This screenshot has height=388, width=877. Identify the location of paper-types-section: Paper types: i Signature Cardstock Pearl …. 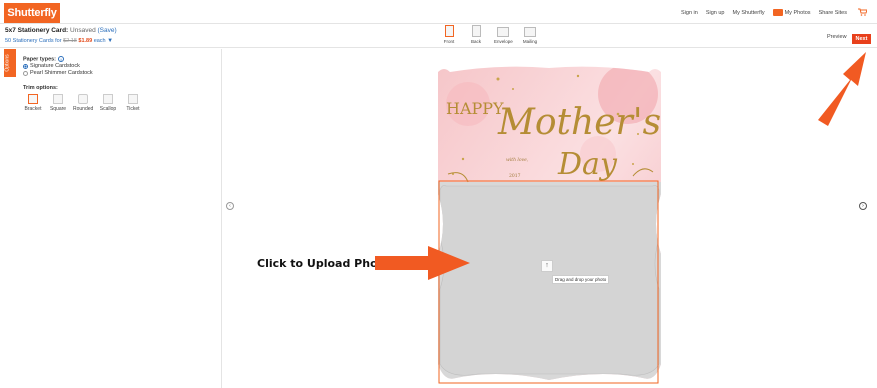
(58, 66).